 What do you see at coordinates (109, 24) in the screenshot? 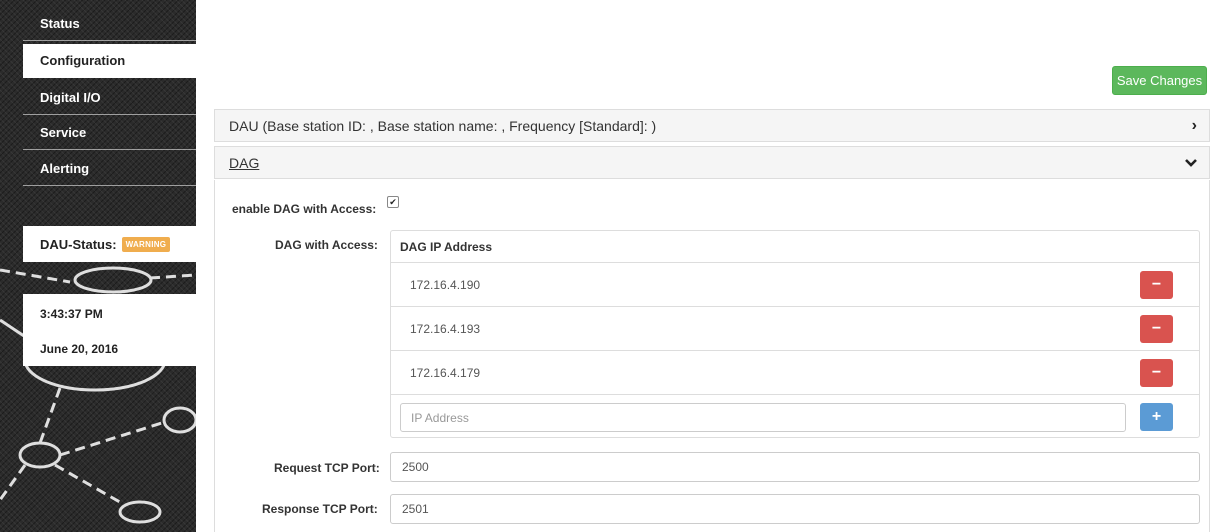
I see `sidebar-item-status: Status` at bounding box center [109, 24].